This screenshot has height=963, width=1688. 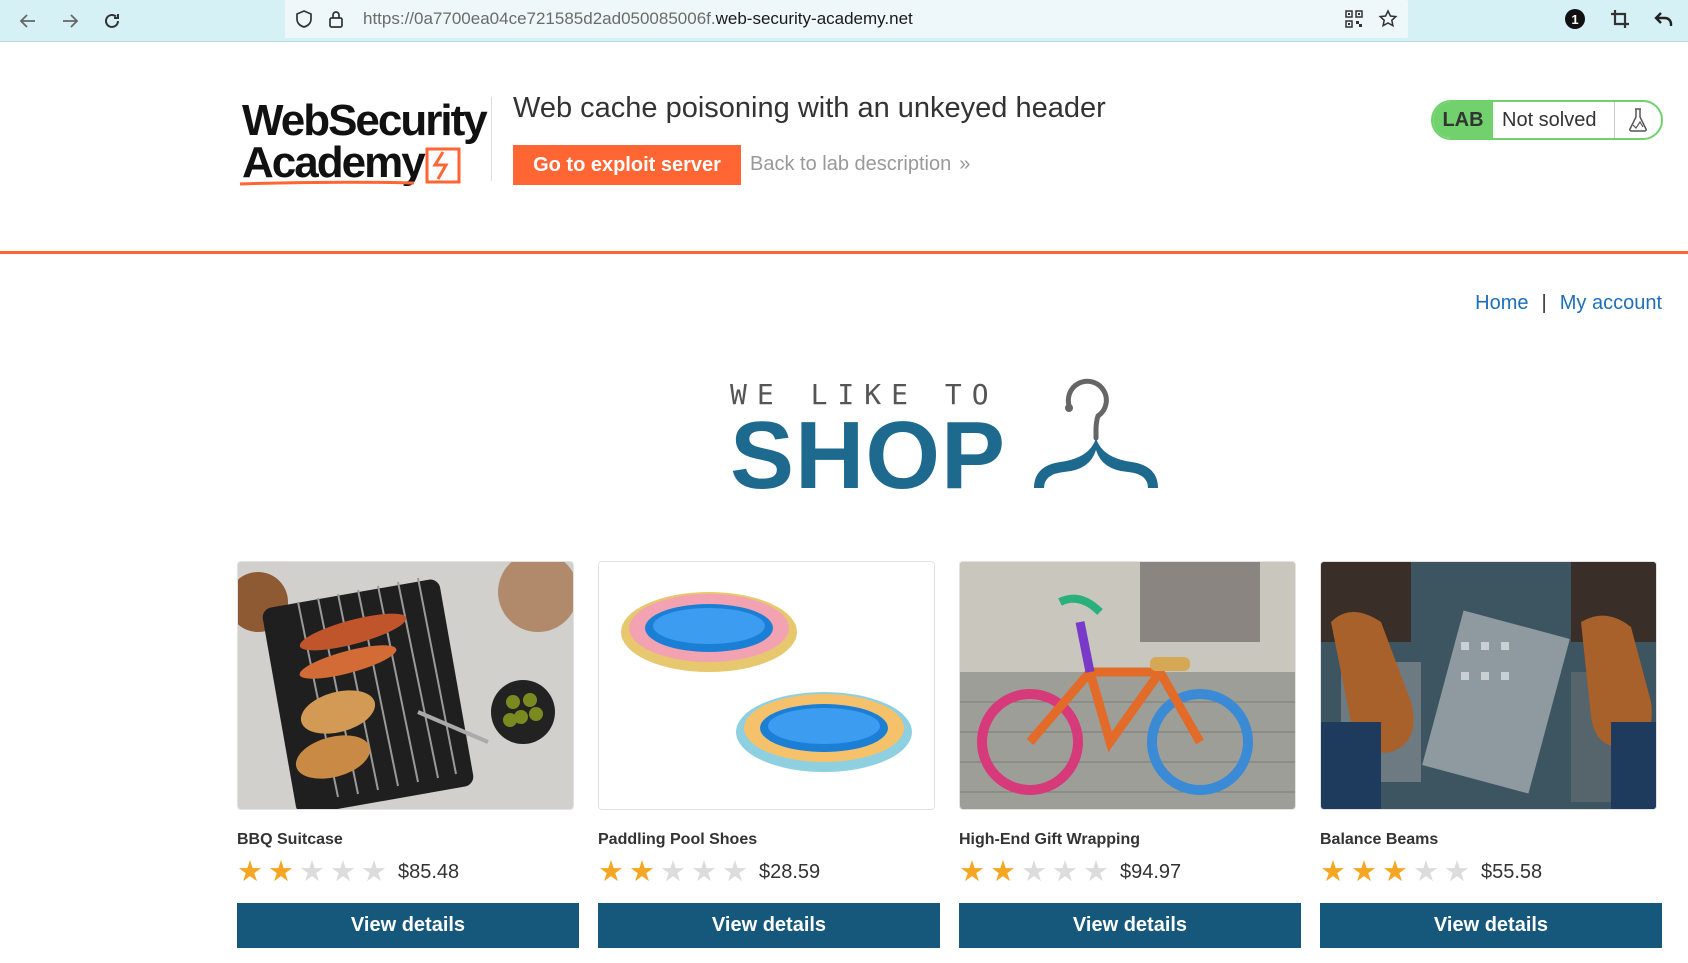 What do you see at coordinates (304, 19) in the screenshot?
I see `shield-icon` at bounding box center [304, 19].